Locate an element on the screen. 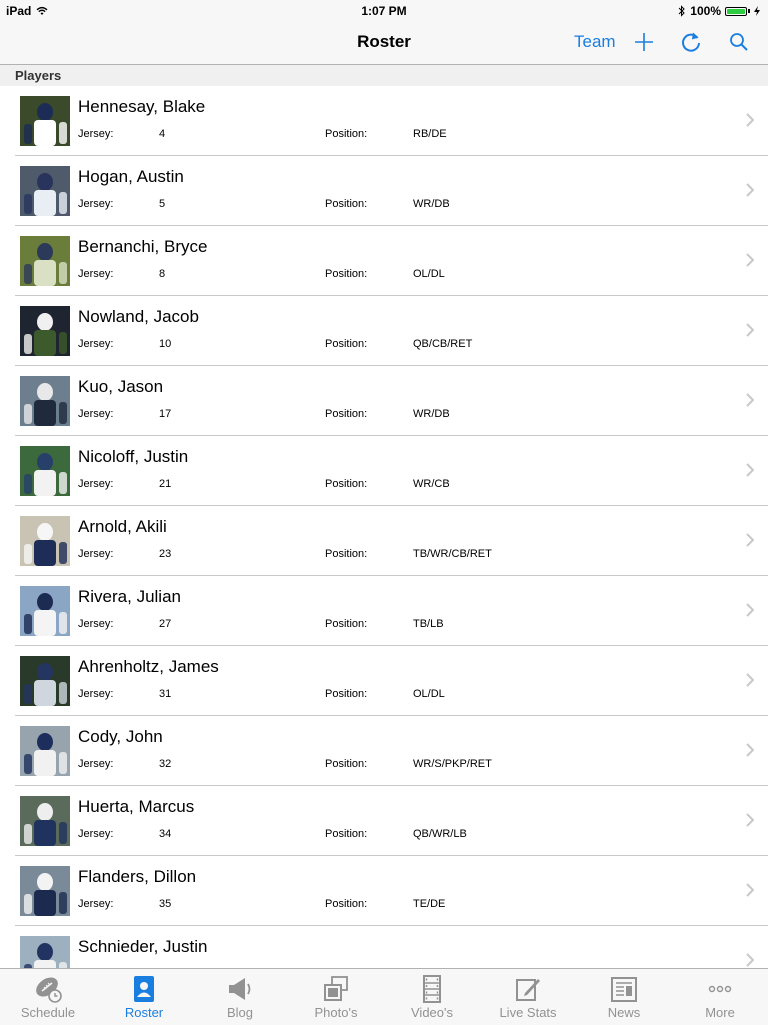 The width and height of the screenshot is (768, 1025). tab-label: Schedule is located at coordinates (48, 1012).